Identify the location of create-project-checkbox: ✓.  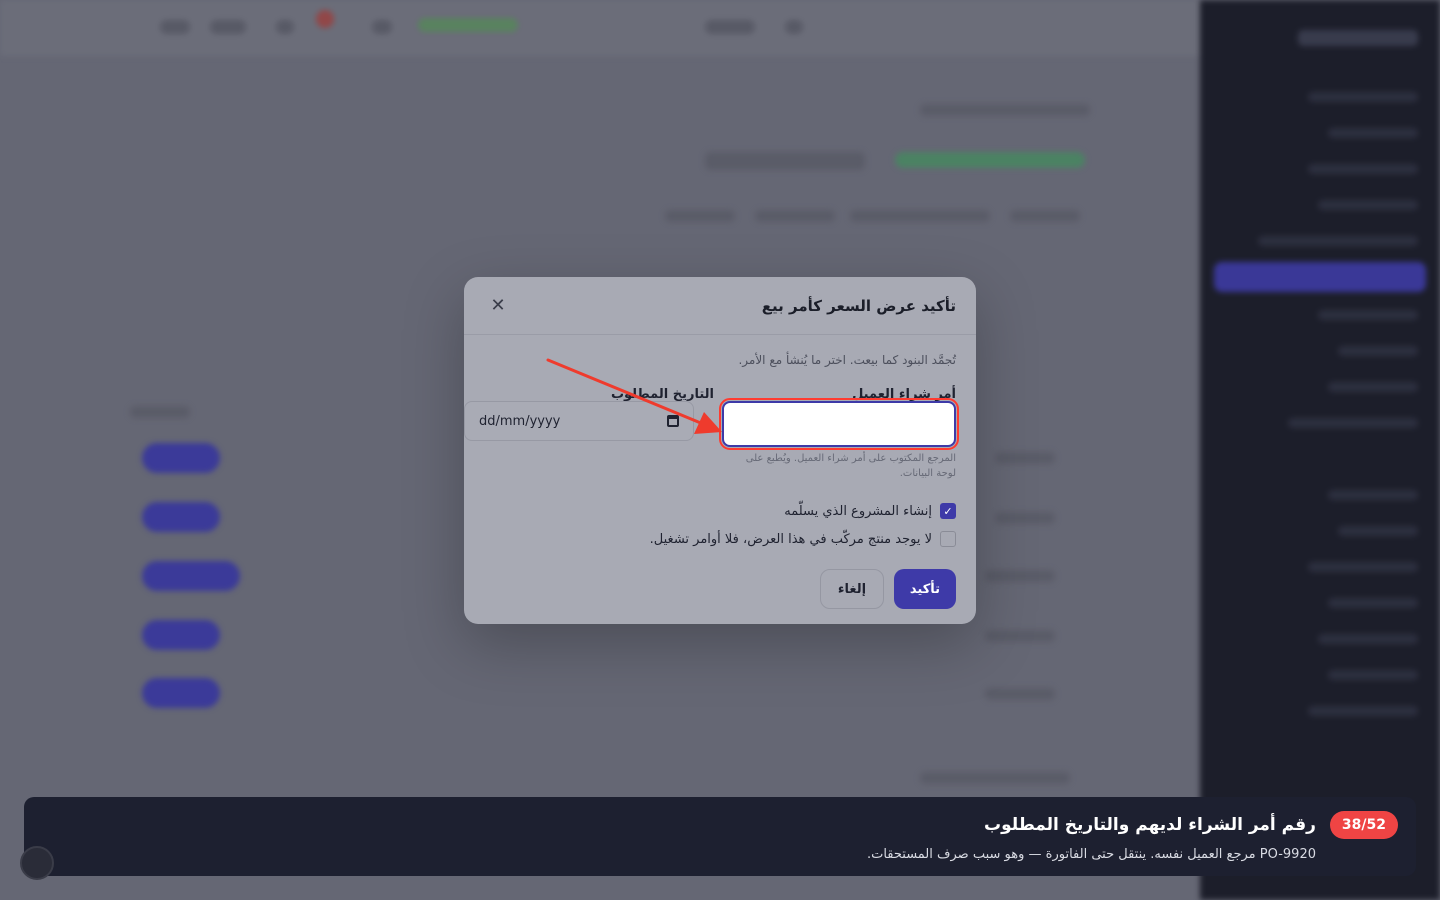
(948, 511).